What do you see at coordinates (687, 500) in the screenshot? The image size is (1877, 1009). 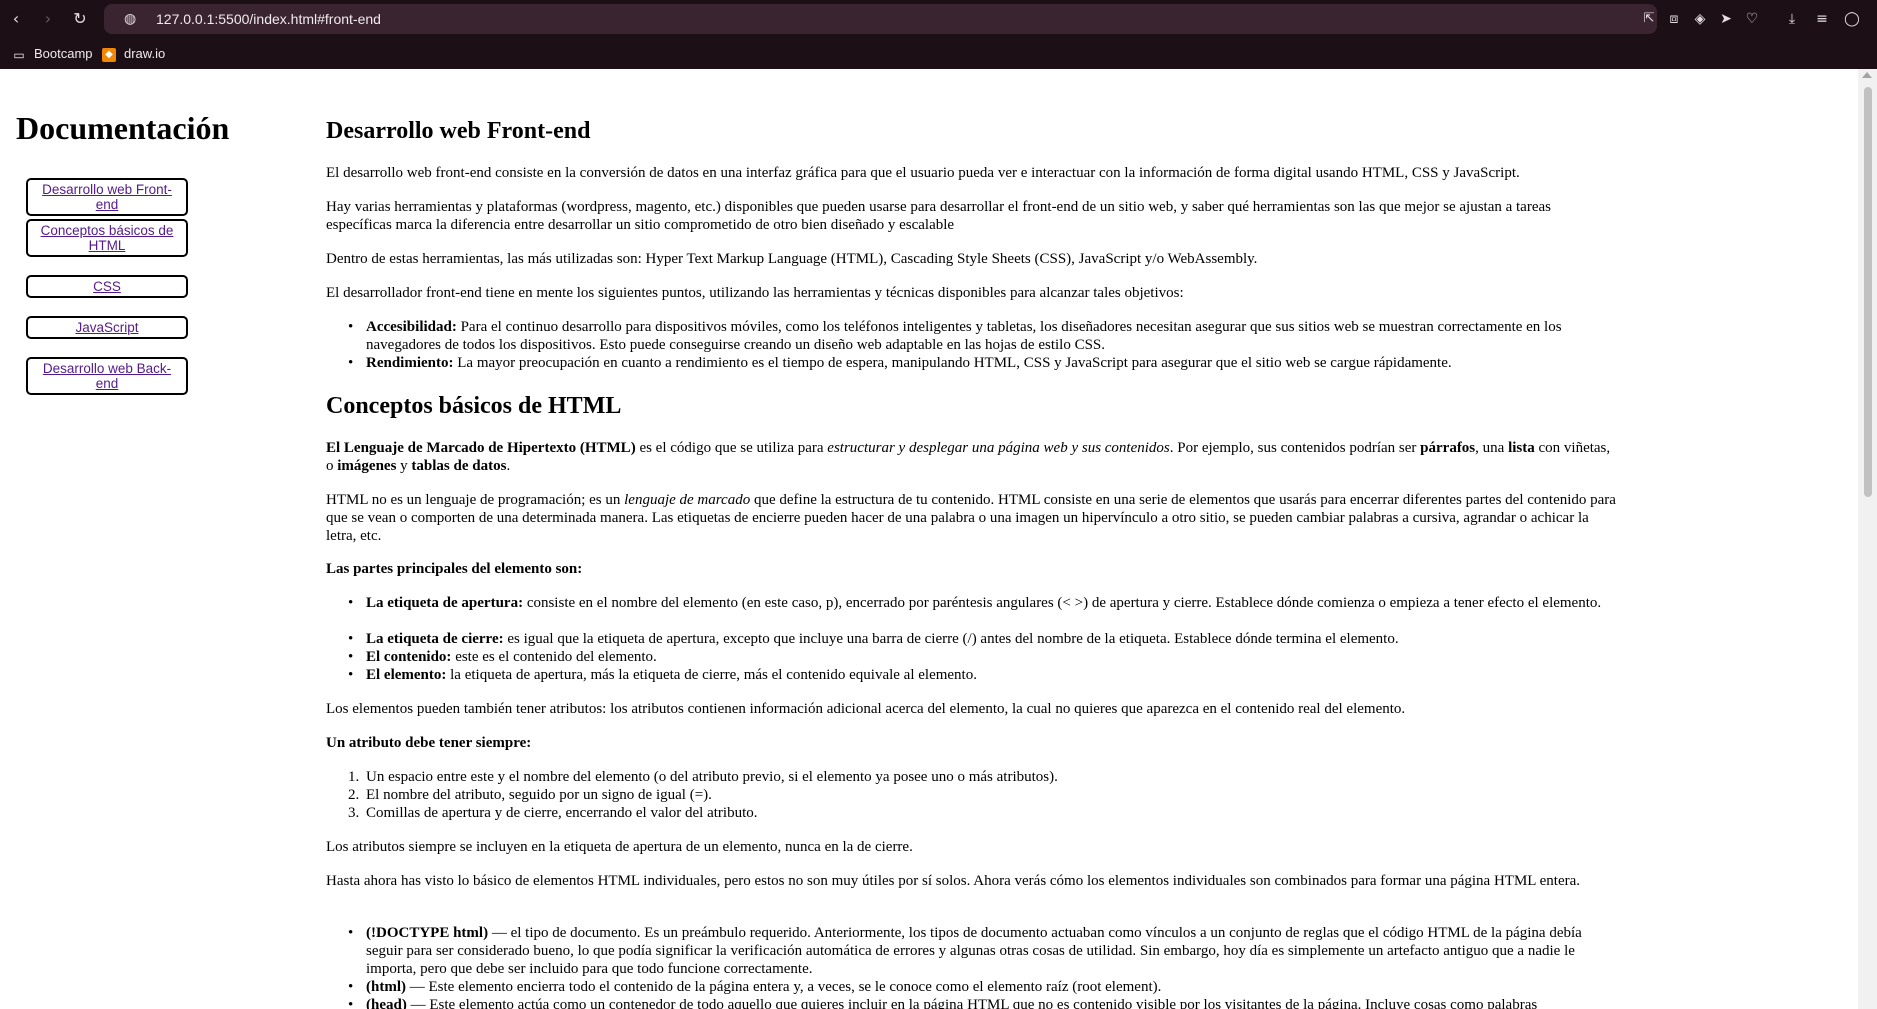 I see `italic-text: lenguaje de marcado` at bounding box center [687, 500].